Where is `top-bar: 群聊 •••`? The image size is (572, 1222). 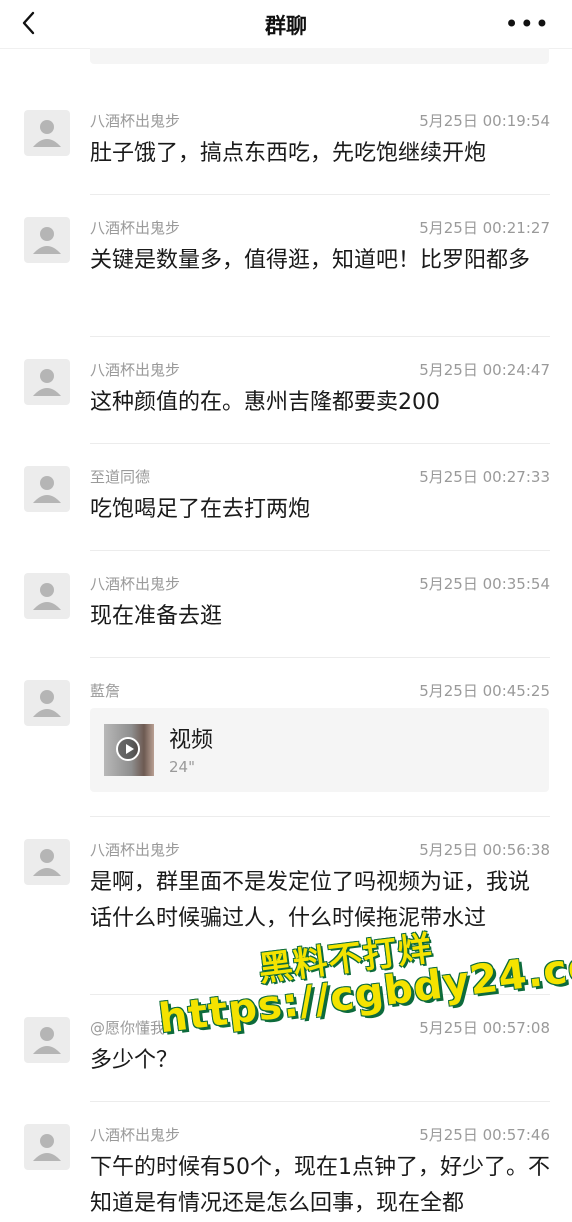 top-bar: 群聊 ••• is located at coordinates (286, 24).